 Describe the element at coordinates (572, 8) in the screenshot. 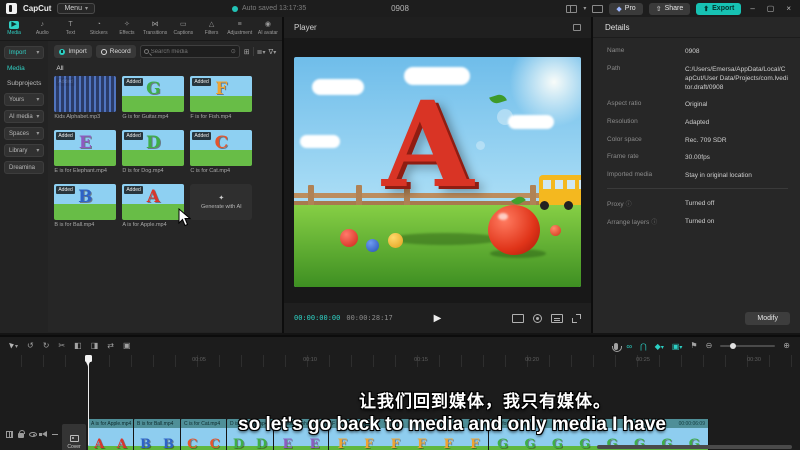

I see `layout-toggle-icon` at that location.